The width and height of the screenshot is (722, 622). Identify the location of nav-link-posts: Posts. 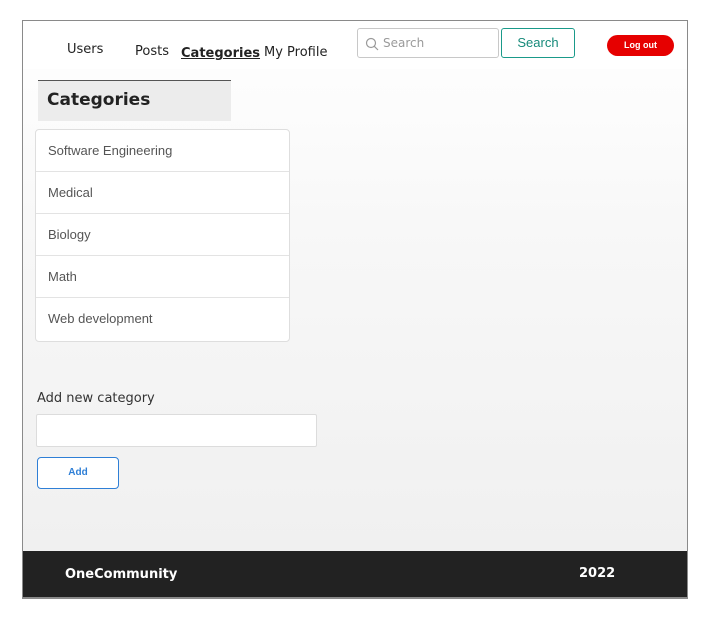
(152, 51).